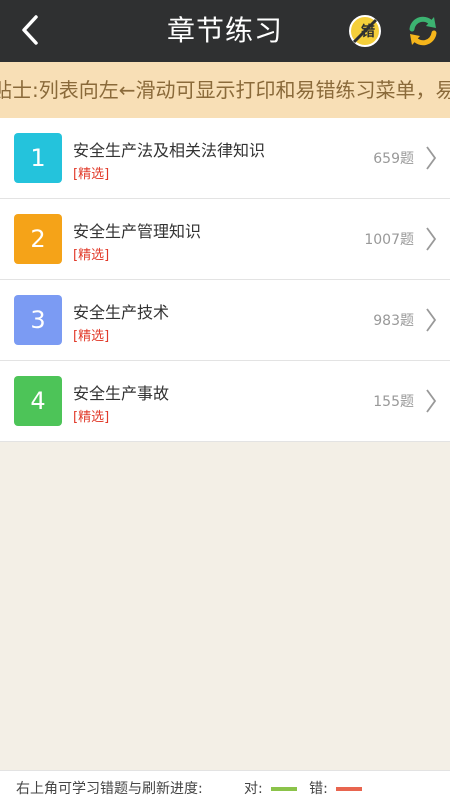  What do you see at coordinates (225, 239) in the screenshot?
I see `chapter-row-2: 2 安全生产管理知识 [精选] 1007题` at bounding box center [225, 239].